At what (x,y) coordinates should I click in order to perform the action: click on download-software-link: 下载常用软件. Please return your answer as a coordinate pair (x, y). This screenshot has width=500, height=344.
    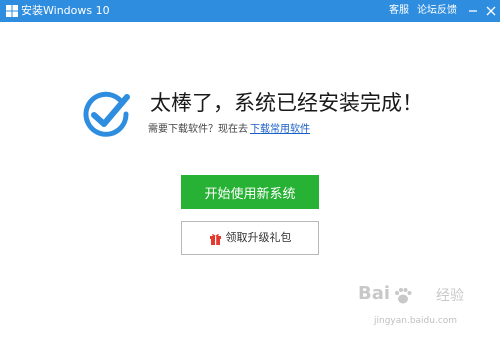
    Looking at the image, I should click on (280, 129).